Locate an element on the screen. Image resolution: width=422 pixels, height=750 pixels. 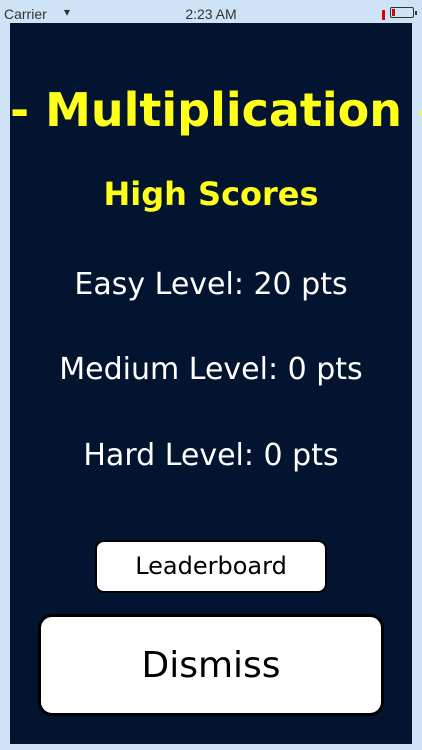
page-title: - Multiplication - is located at coordinates (216, 110).